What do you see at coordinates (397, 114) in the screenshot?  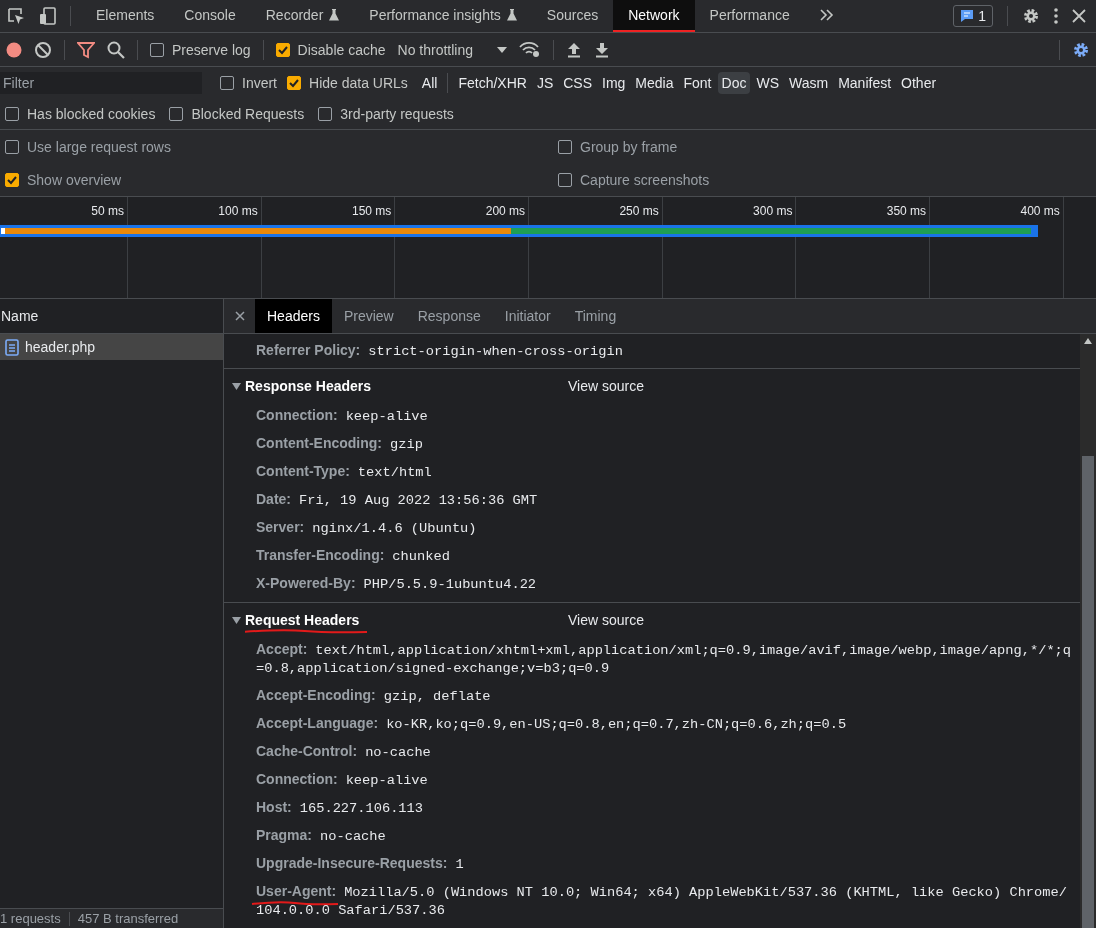 I see `checkbox-label: 3rd-party requests` at bounding box center [397, 114].